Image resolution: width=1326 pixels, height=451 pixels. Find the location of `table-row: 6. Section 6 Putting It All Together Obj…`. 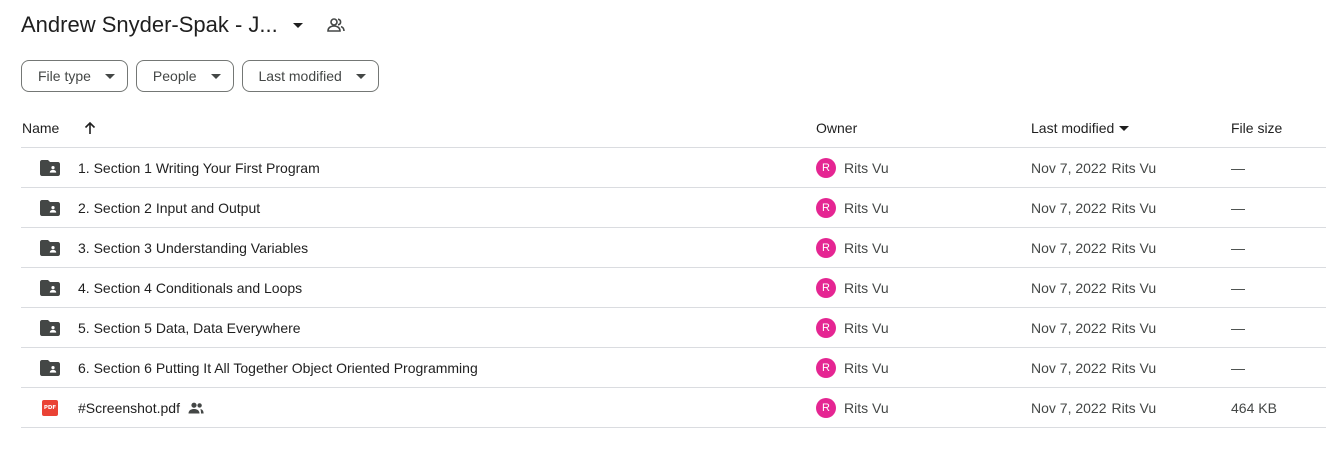

table-row: 6. Section 6 Putting It All Together Obj… is located at coordinates (673, 368).